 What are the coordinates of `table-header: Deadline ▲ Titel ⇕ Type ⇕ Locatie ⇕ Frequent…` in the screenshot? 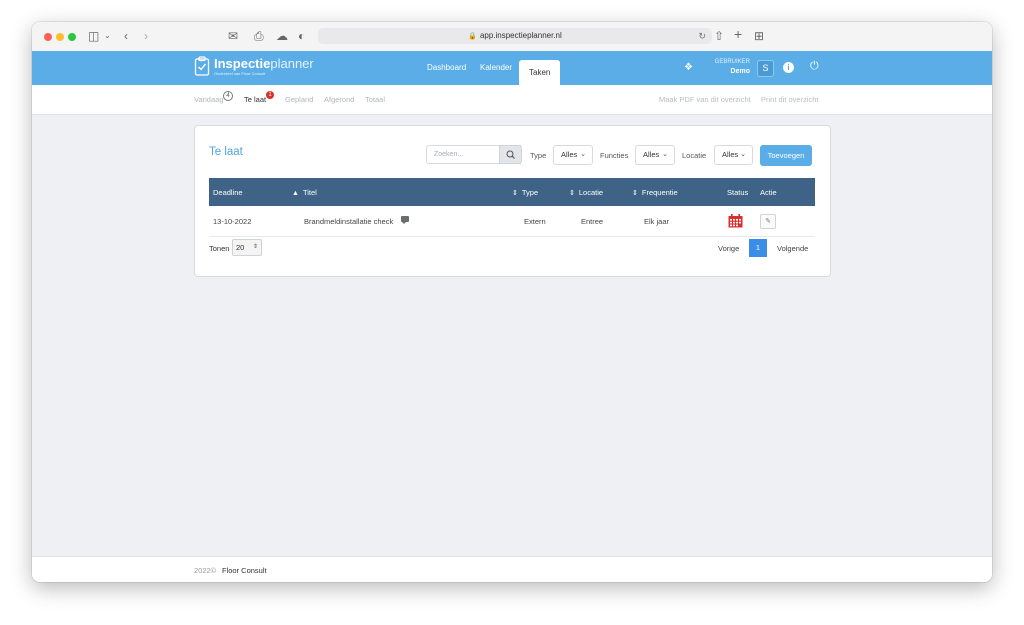 It's located at (512, 192).